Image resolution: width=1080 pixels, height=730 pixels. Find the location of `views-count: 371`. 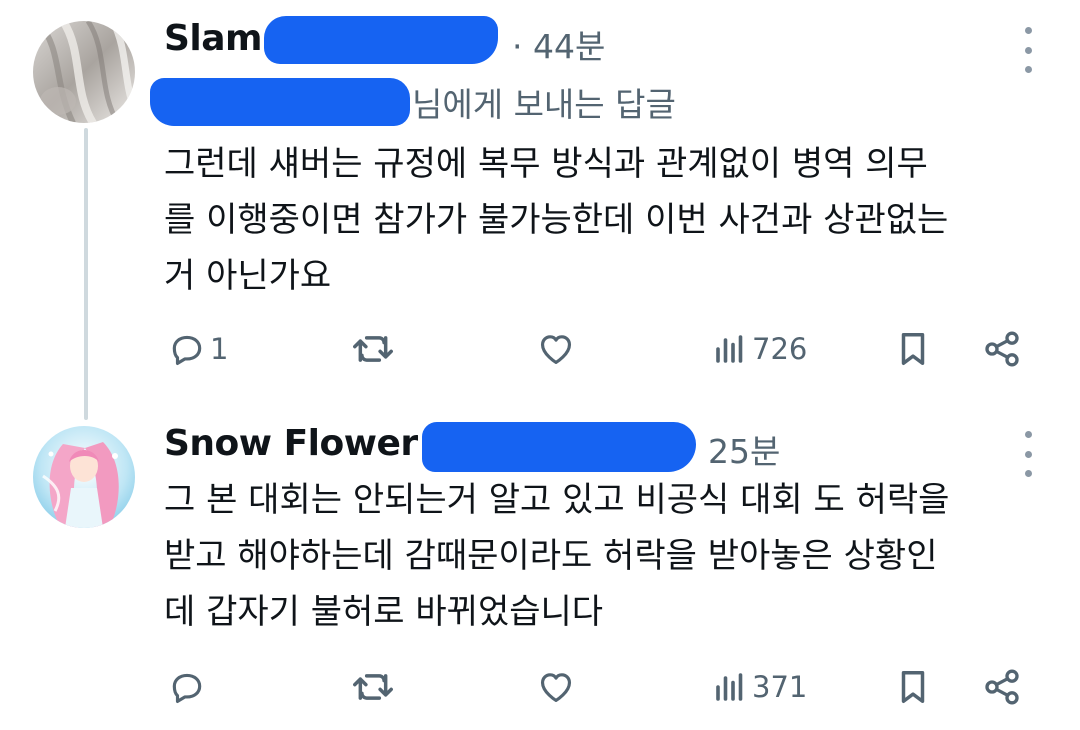

views-count: 371 is located at coordinates (780, 687).